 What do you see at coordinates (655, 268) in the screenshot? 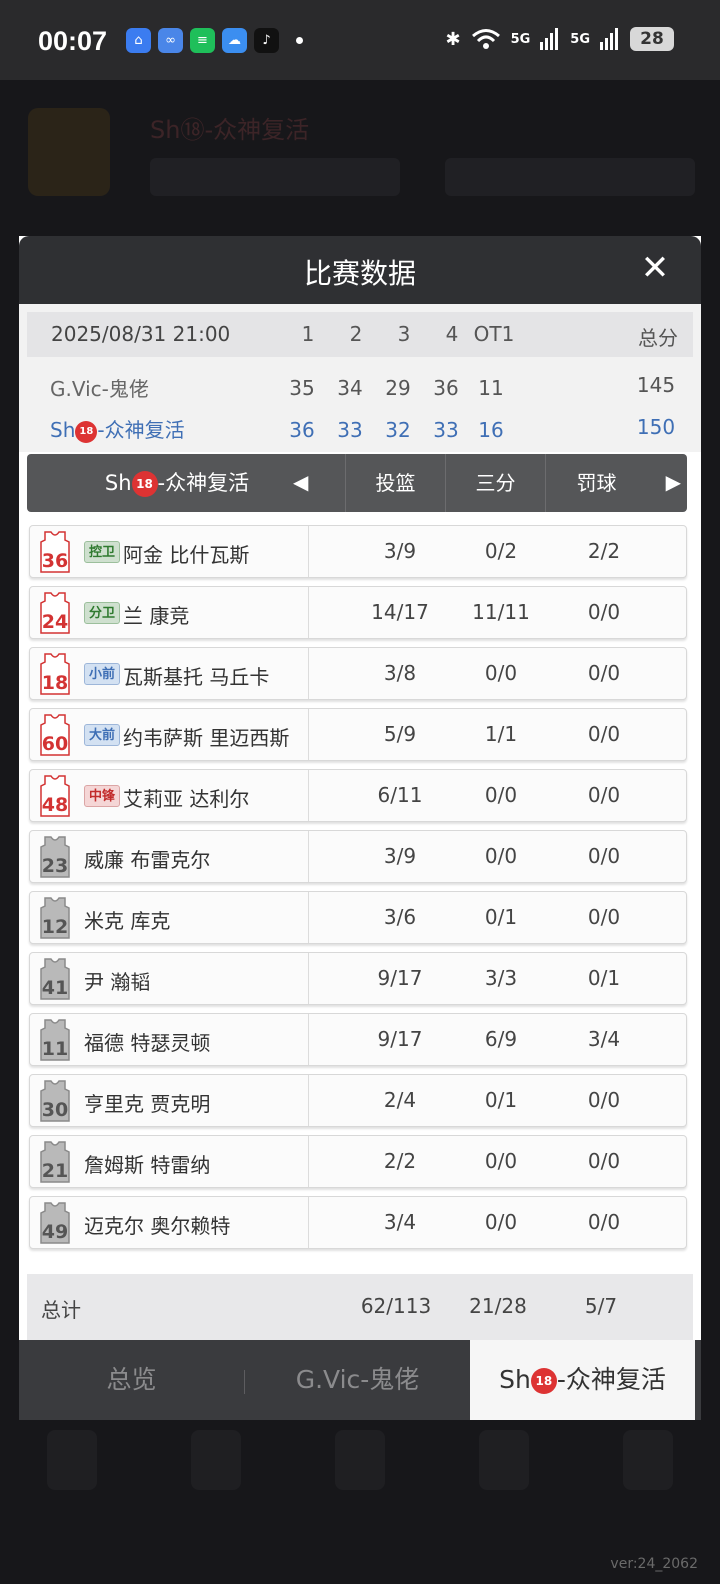
I see `close-icon: ✕` at bounding box center [655, 268].